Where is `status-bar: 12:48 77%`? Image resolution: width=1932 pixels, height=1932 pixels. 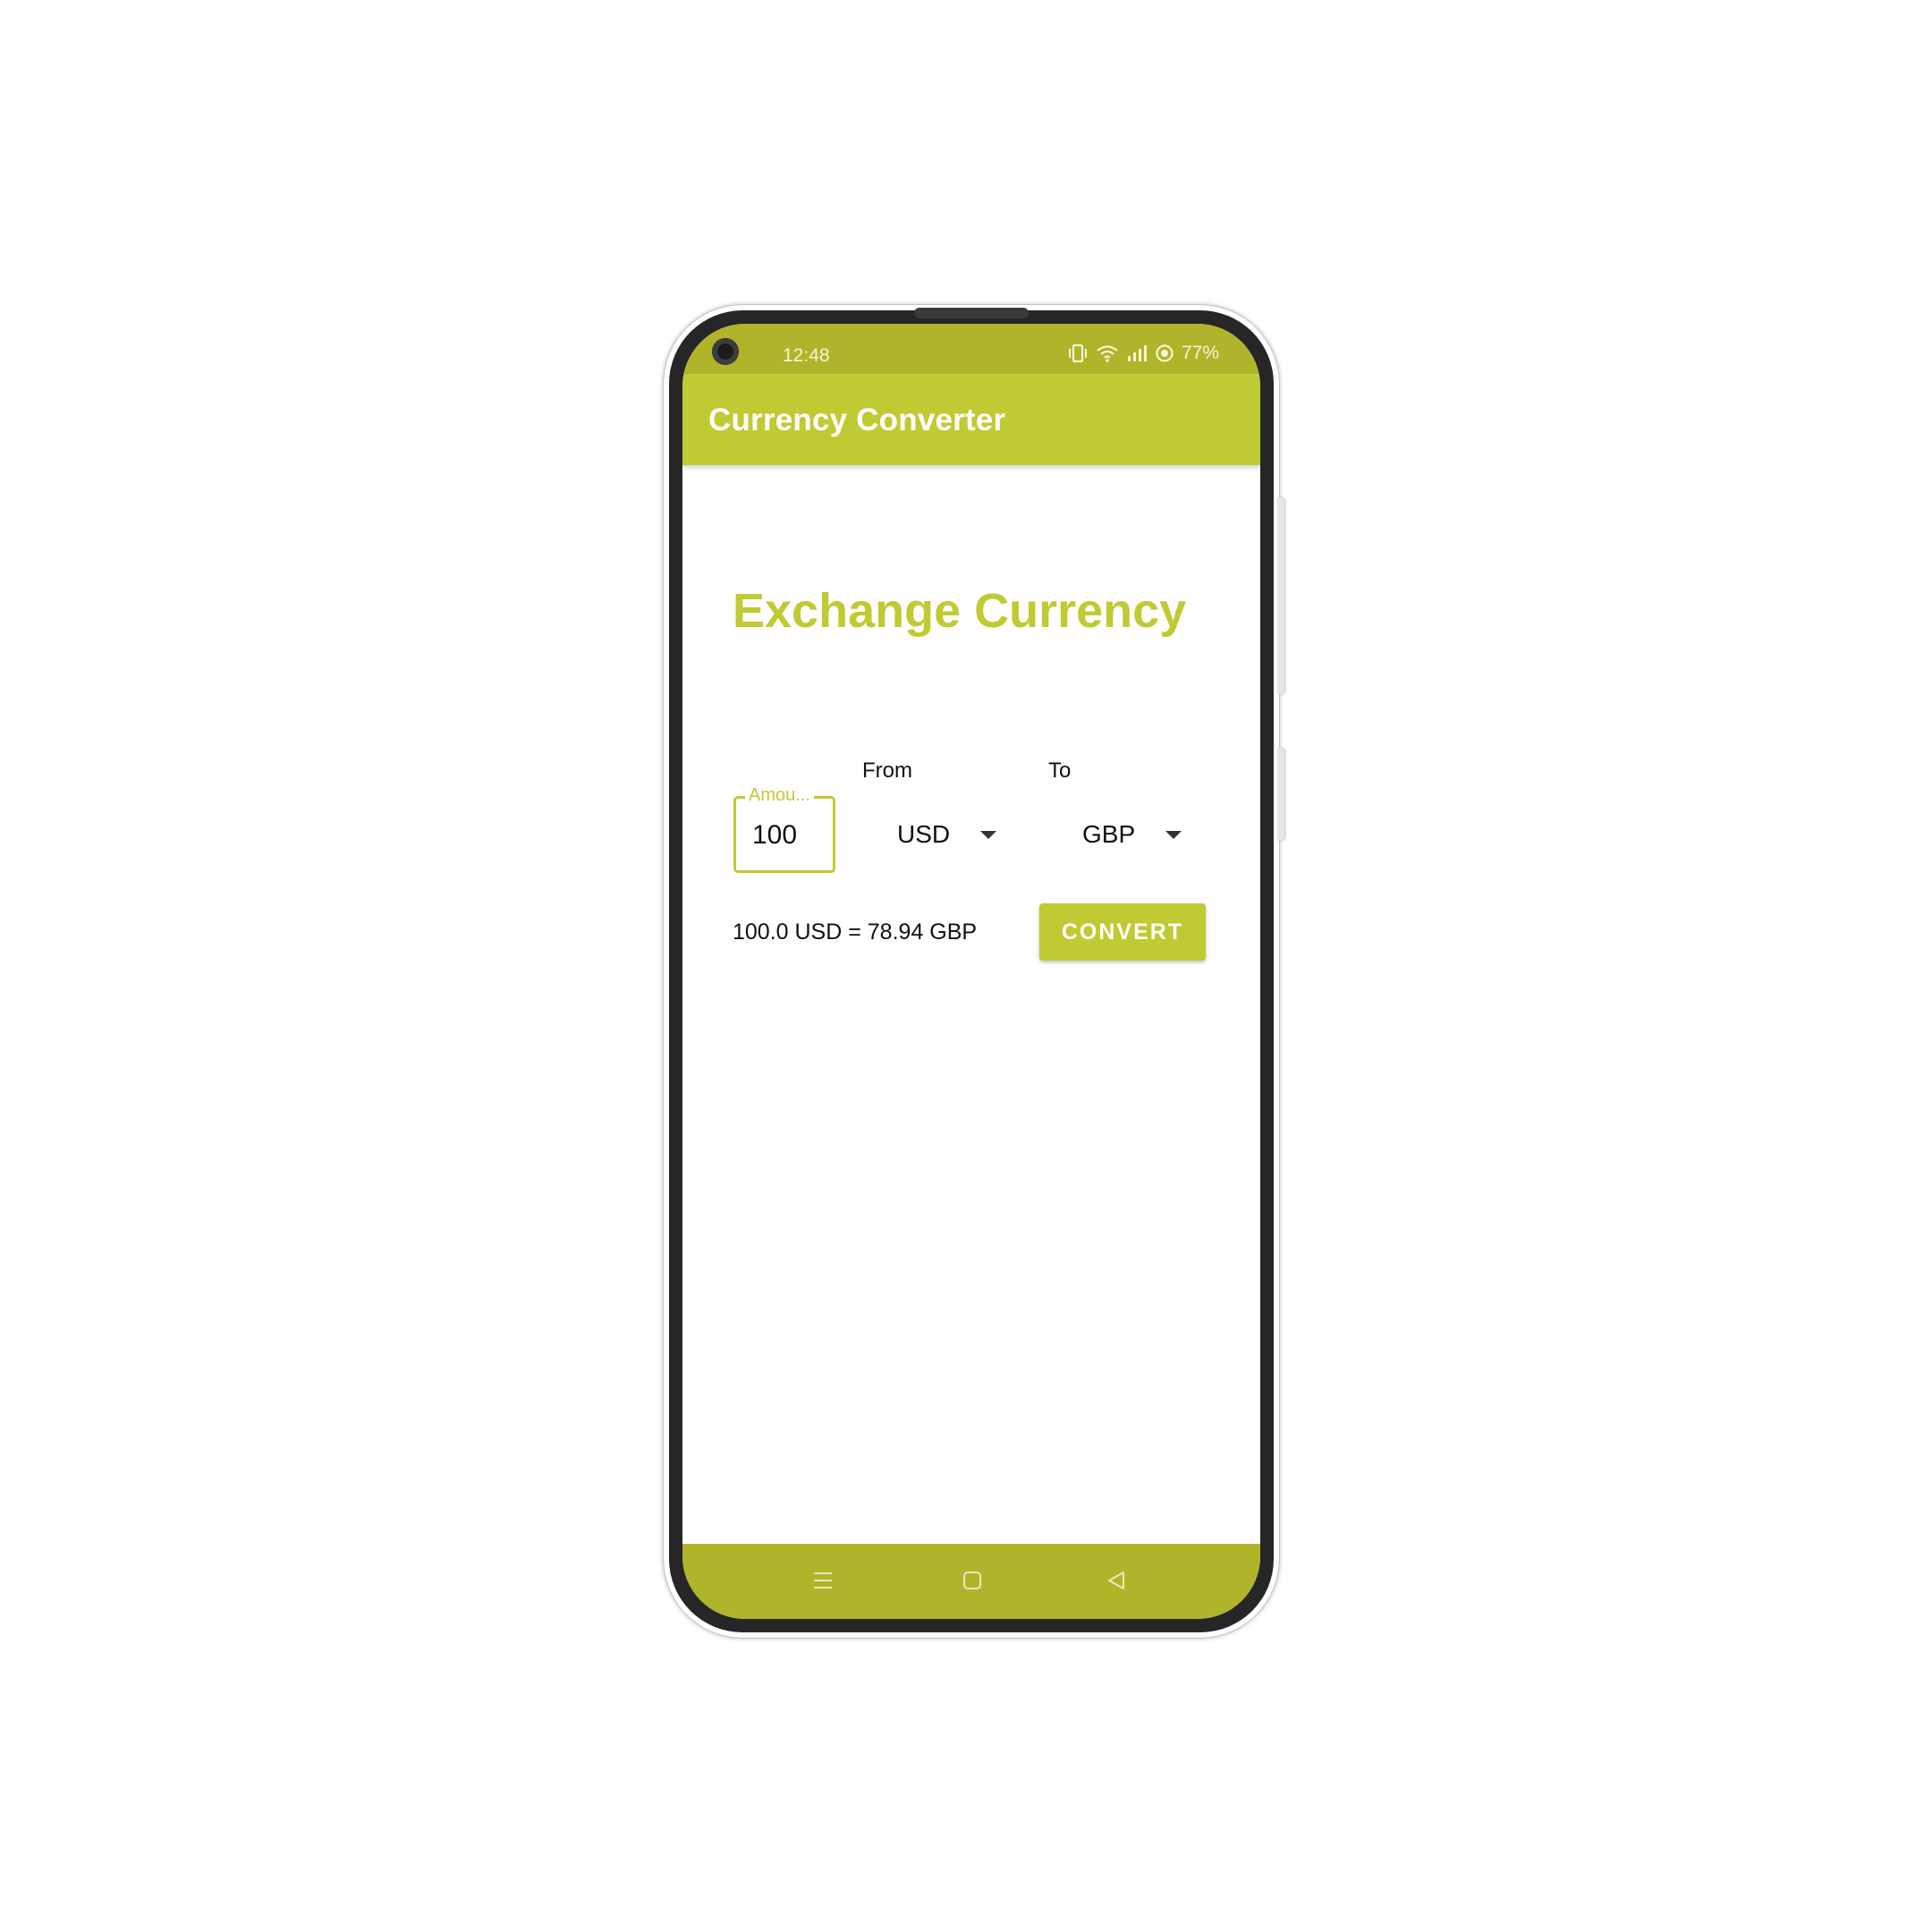
status-bar: 12:48 77% is located at coordinates (971, 349).